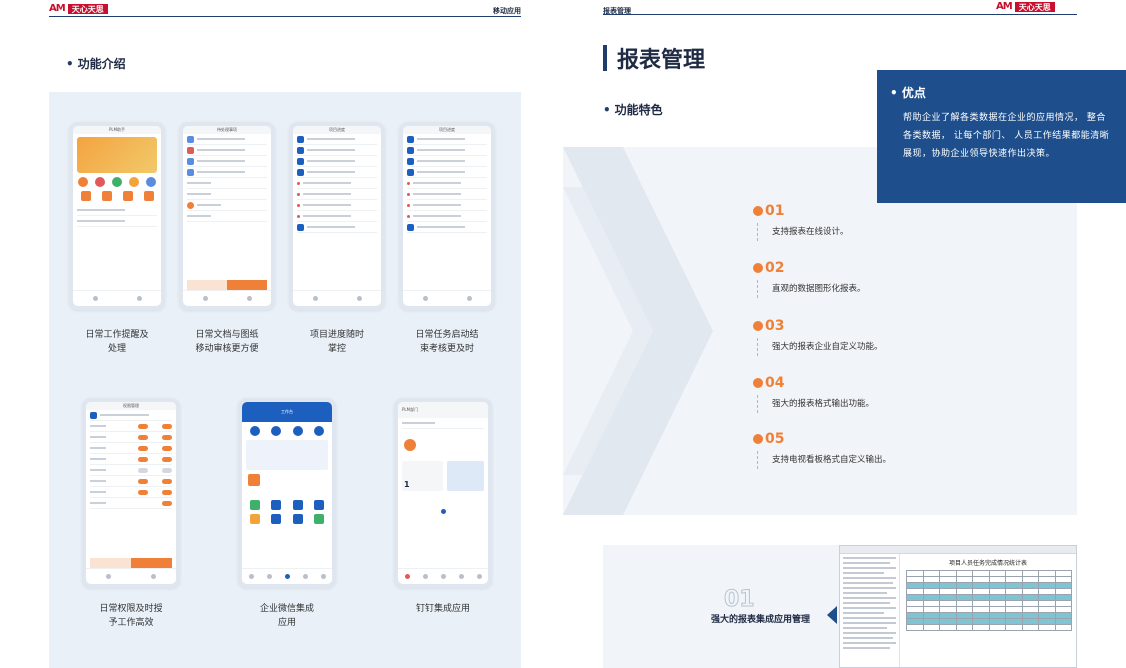 The height and width of the screenshot is (668, 1126). Describe the element at coordinates (227, 130) in the screenshot. I see `phone-title: 待处理事项` at that location.